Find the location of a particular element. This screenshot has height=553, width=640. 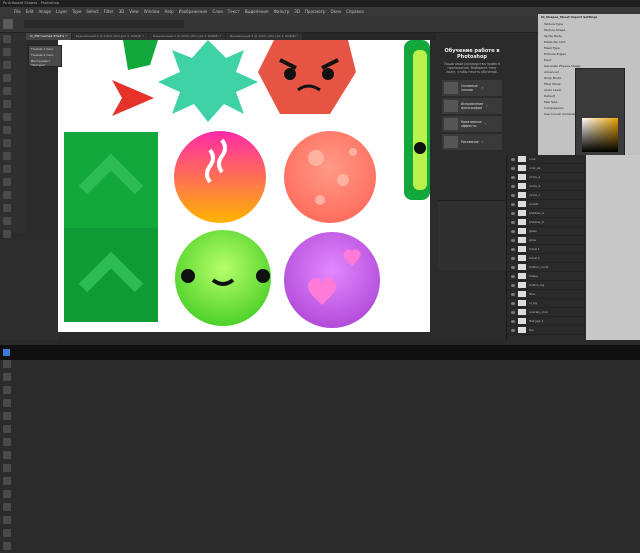

menu-item: Текст is located at coordinates (234, 11).